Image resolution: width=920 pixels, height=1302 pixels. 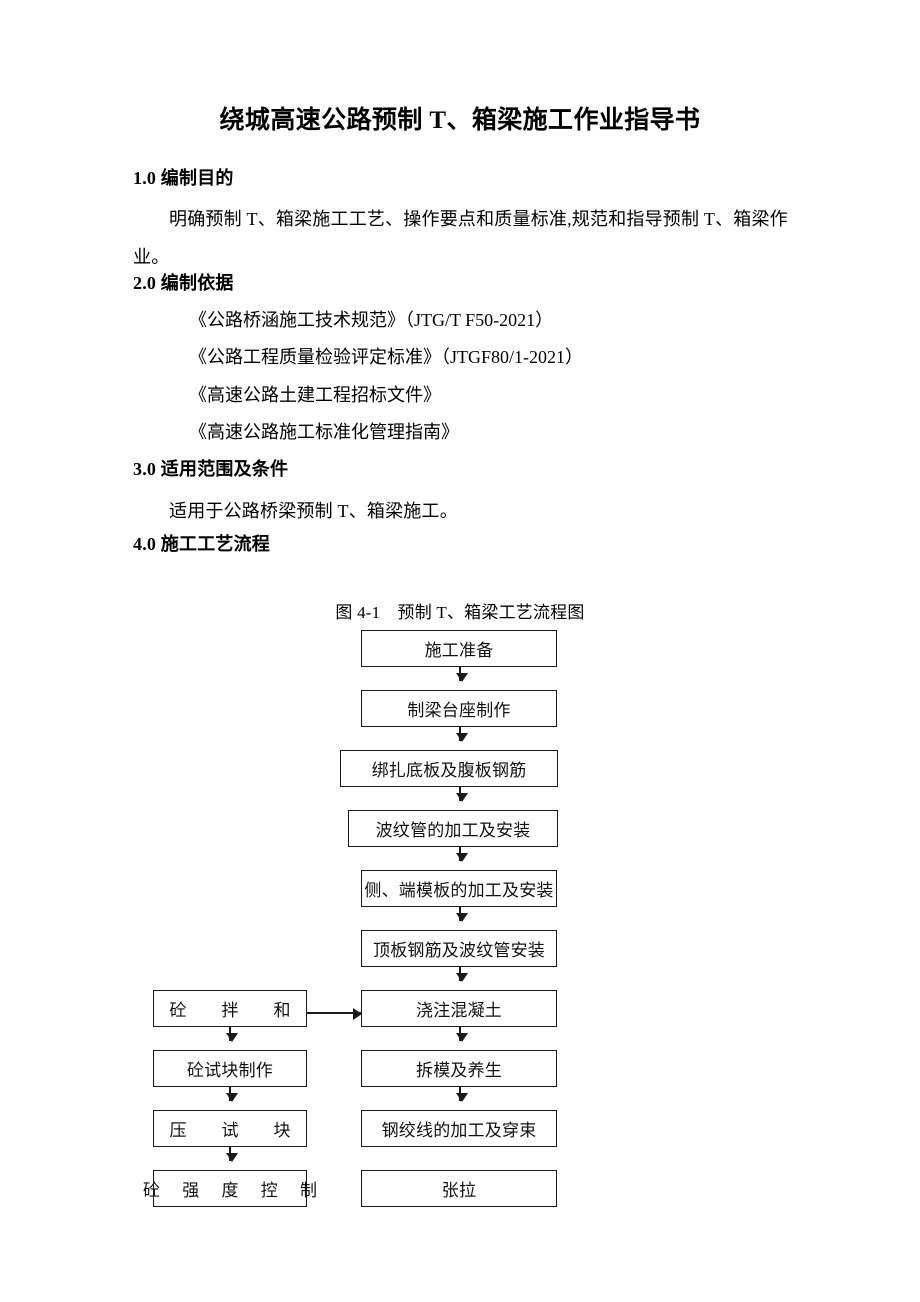 What do you see at coordinates (459, 1128) in the screenshot?
I see `flow-node-gangjiaoxian: 钢绞线的加工及穿束` at bounding box center [459, 1128].